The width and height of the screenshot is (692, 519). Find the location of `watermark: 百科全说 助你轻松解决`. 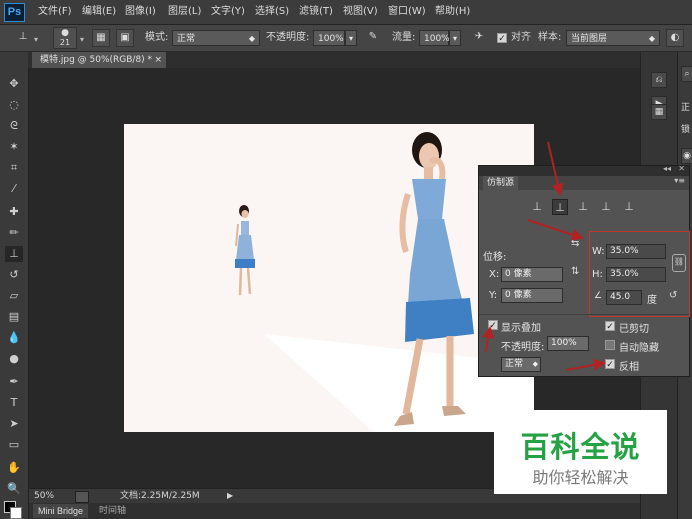

watermark: 百科全说 助你轻松解决 is located at coordinates (580, 452).